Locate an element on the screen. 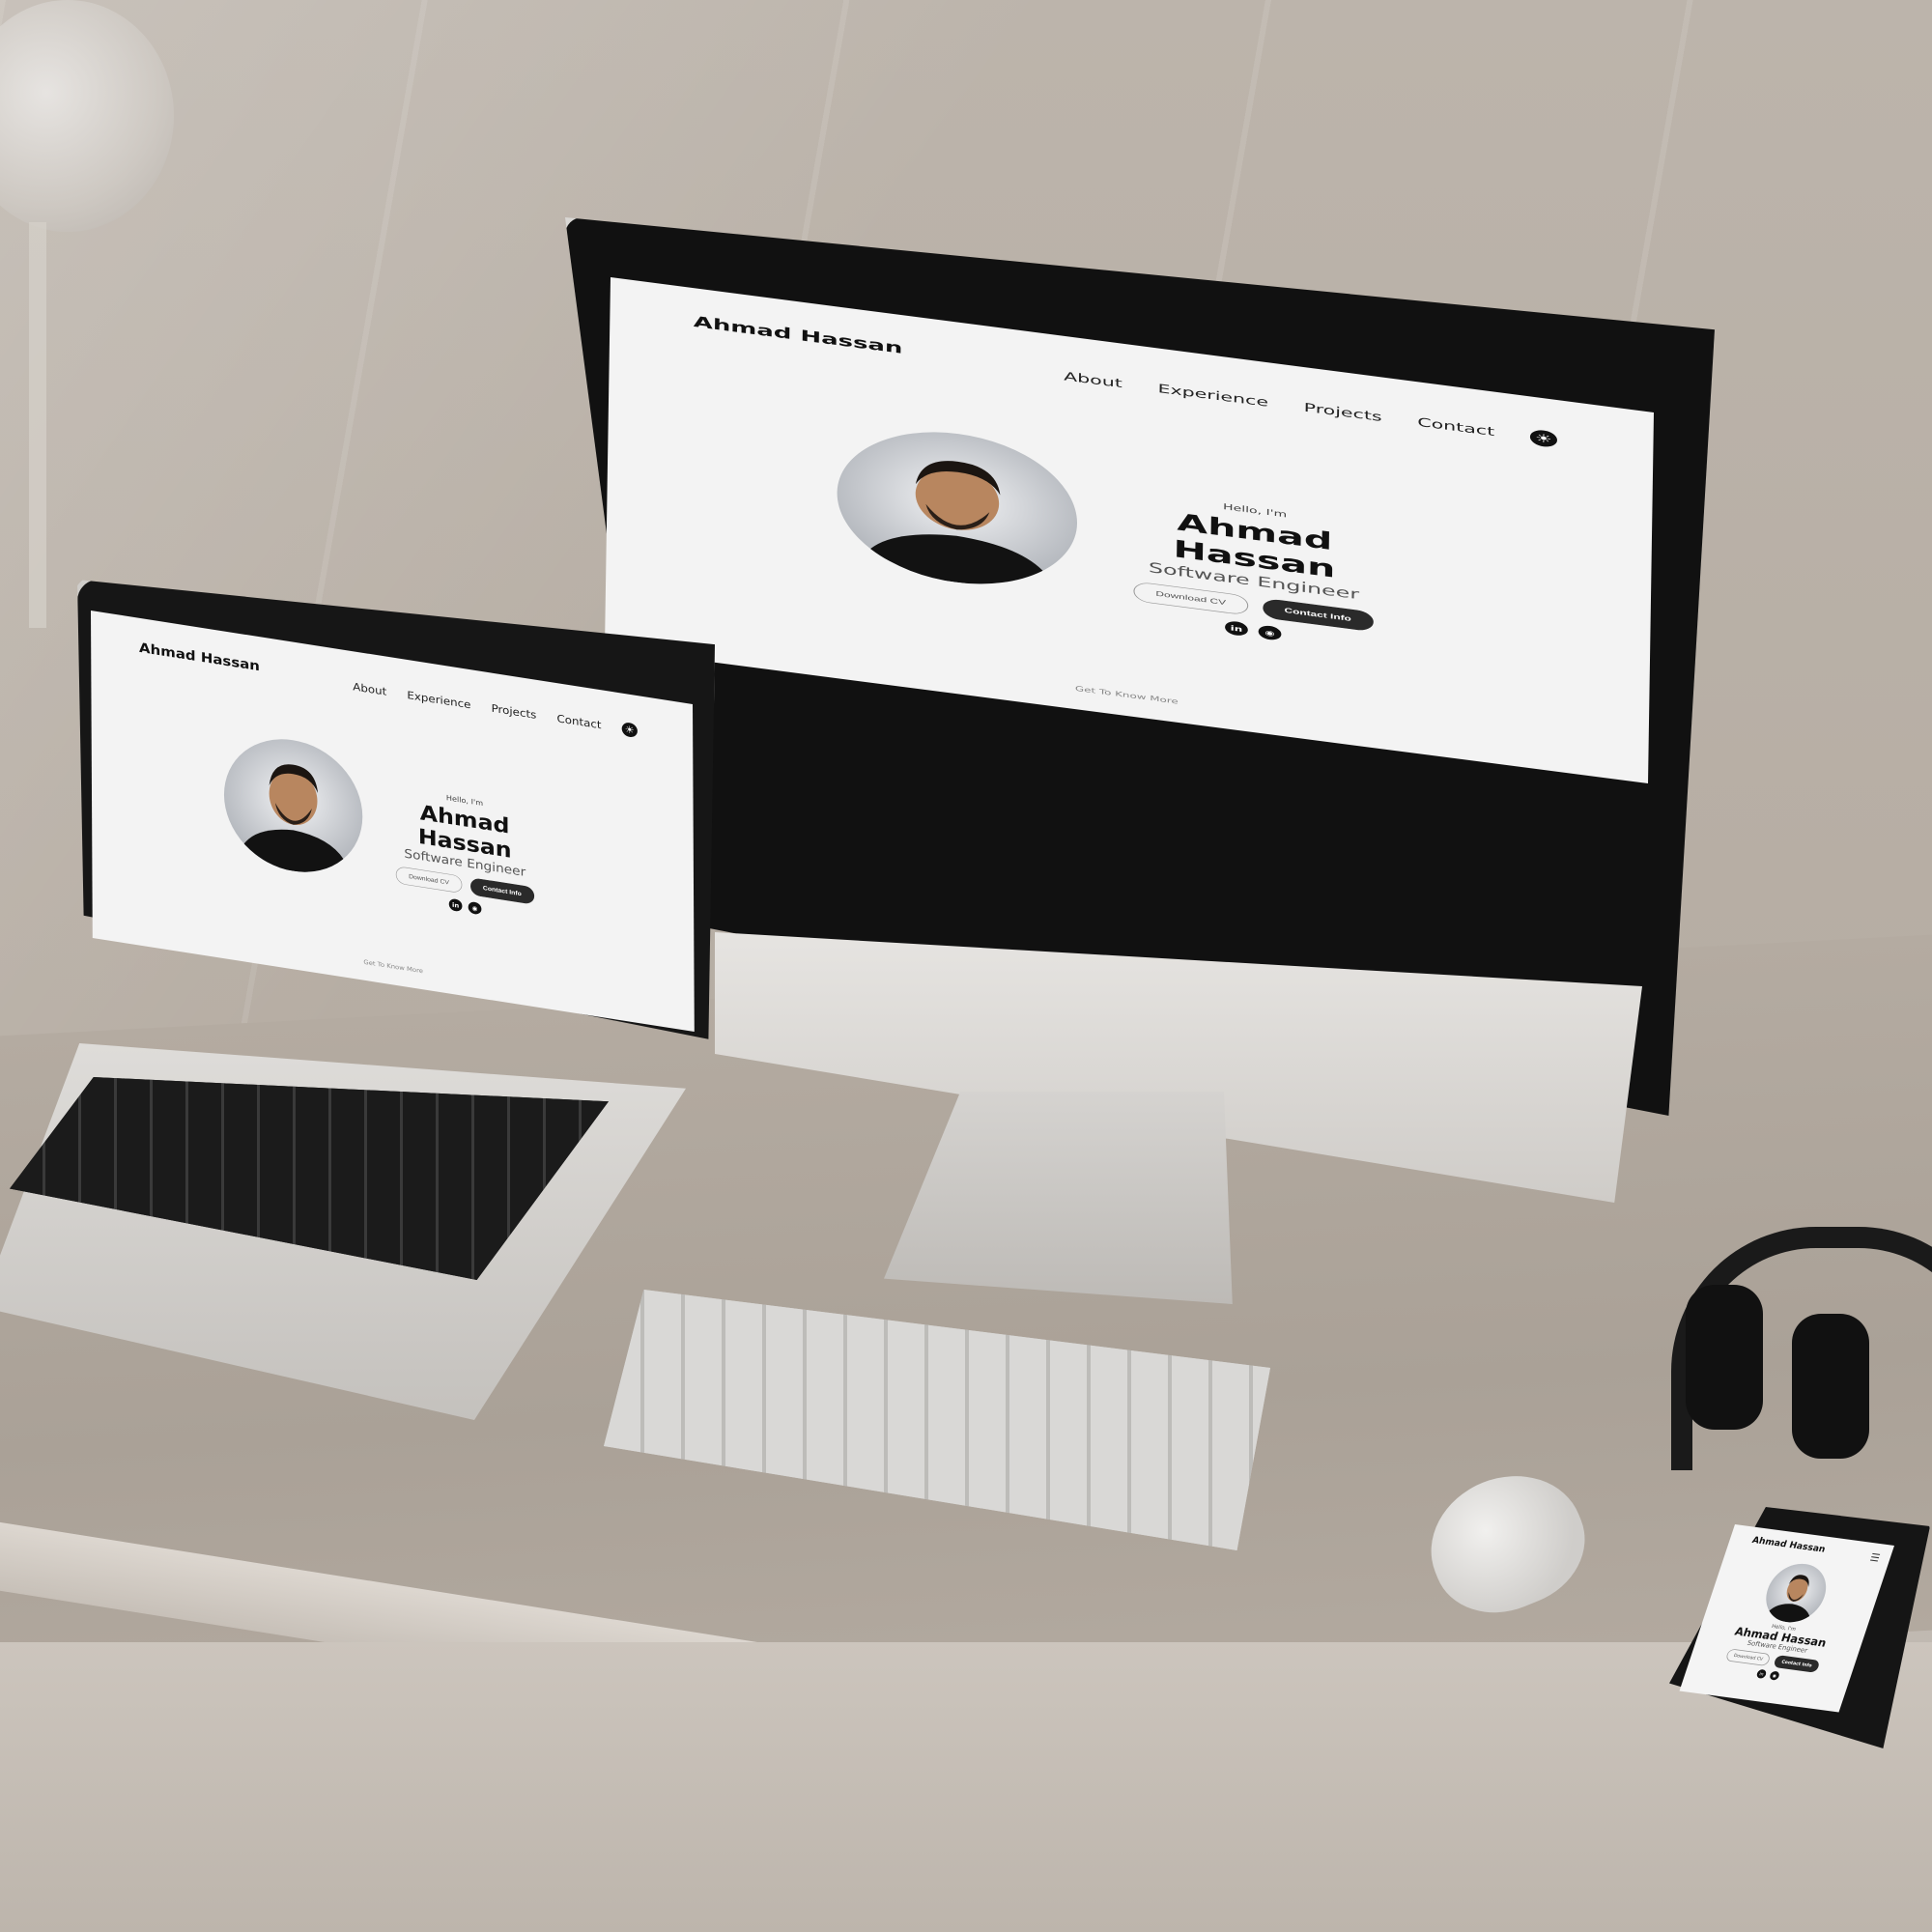 The image size is (1932, 1932). headphones-cup-right is located at coordinates (1830, 1386).